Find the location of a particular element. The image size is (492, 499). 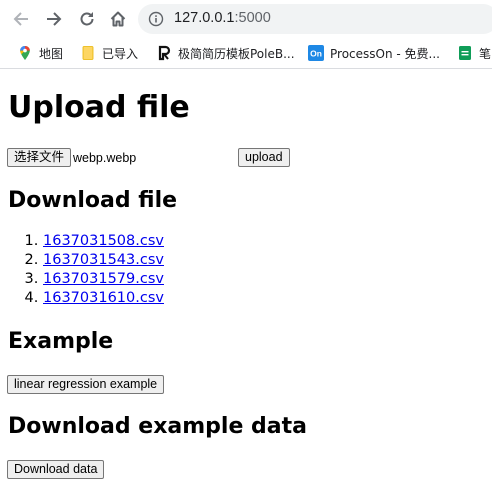

download-file-heading: Download file is located at coordinates (93, 200).